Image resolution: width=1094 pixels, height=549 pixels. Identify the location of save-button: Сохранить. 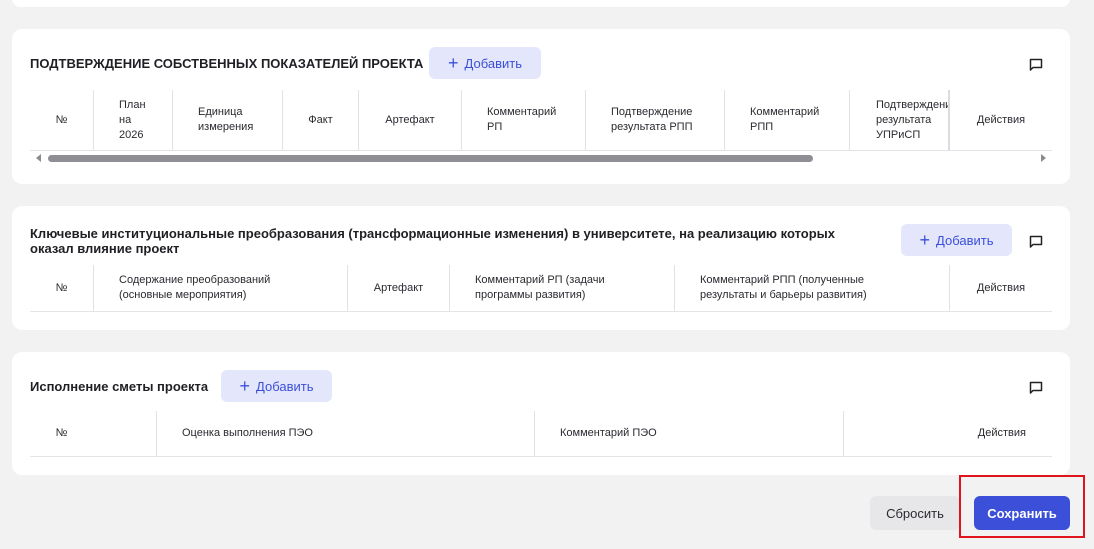
(1022, 513).